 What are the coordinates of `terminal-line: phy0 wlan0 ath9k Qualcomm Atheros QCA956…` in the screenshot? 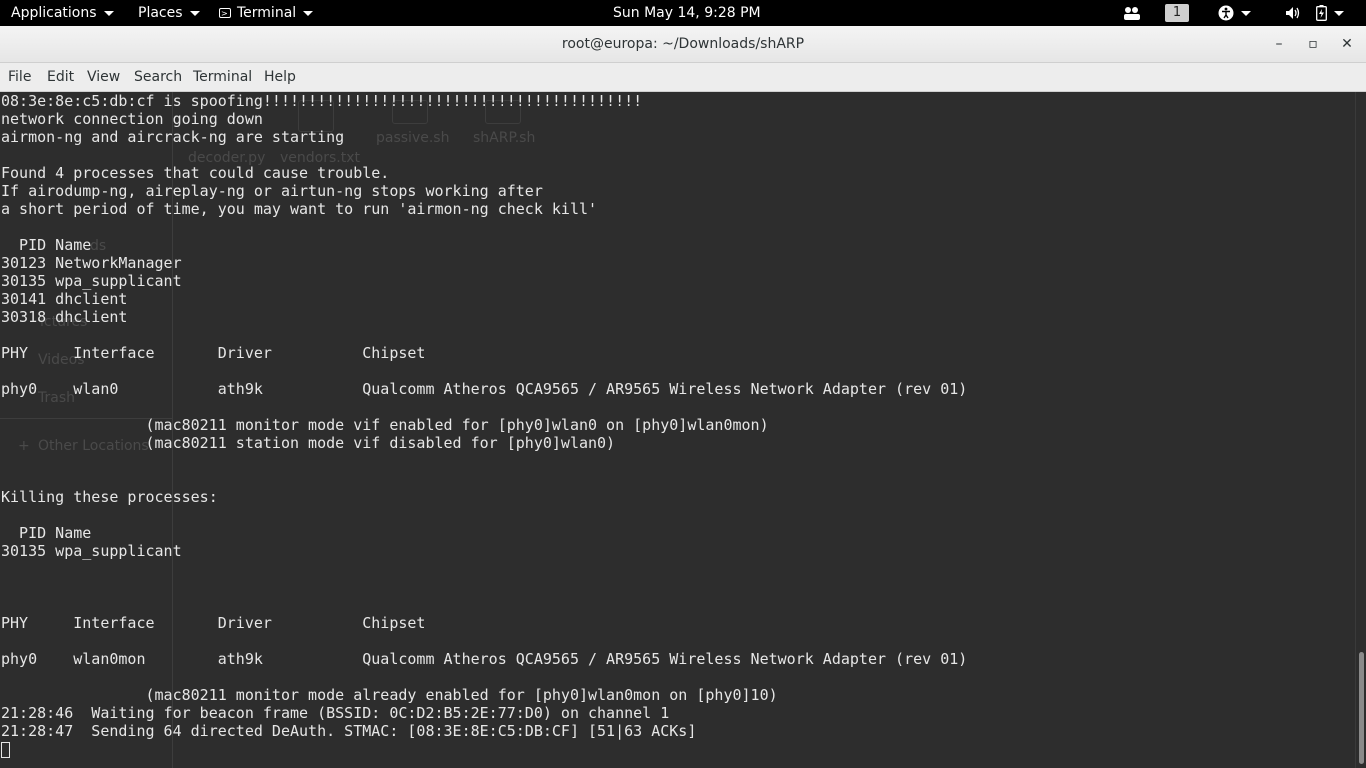 It's located at (484, 389).